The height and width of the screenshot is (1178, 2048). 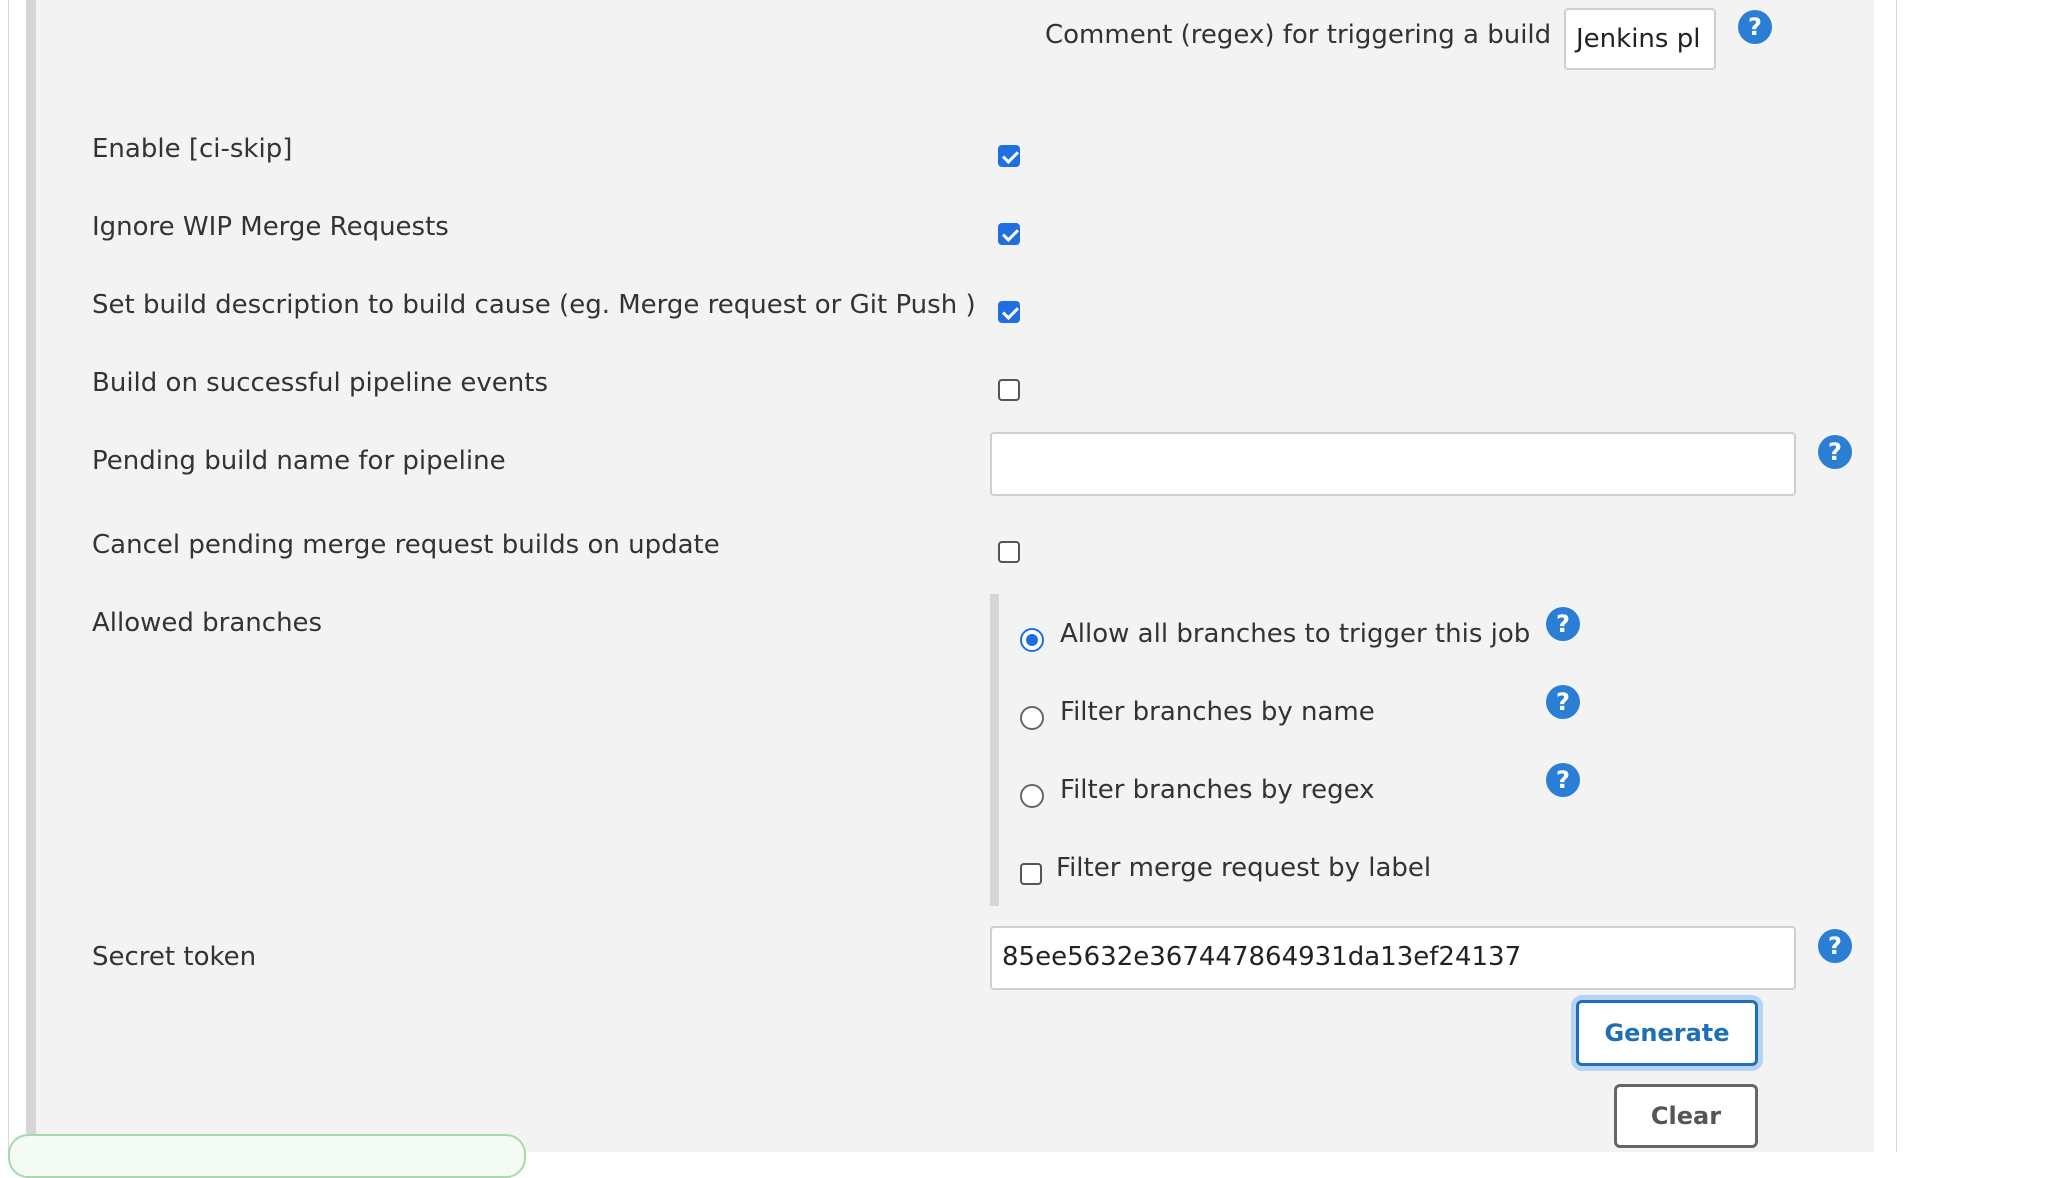 I want to click on filter-by-label-checkbox, so click(x=1031, y=874).